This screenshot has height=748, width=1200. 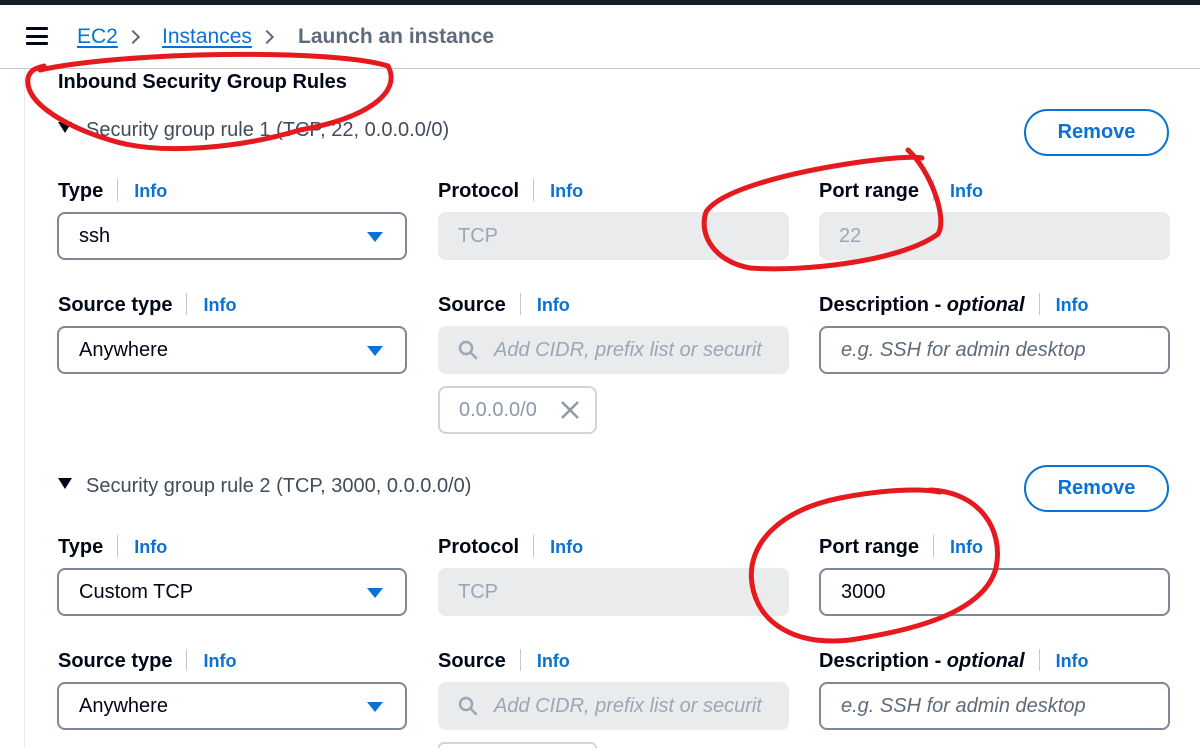 What do you see at coordinates (1096, 132) in the screenshot?
I see `rule-1-remove-button: Remove` at bounding box center [1096, 132].